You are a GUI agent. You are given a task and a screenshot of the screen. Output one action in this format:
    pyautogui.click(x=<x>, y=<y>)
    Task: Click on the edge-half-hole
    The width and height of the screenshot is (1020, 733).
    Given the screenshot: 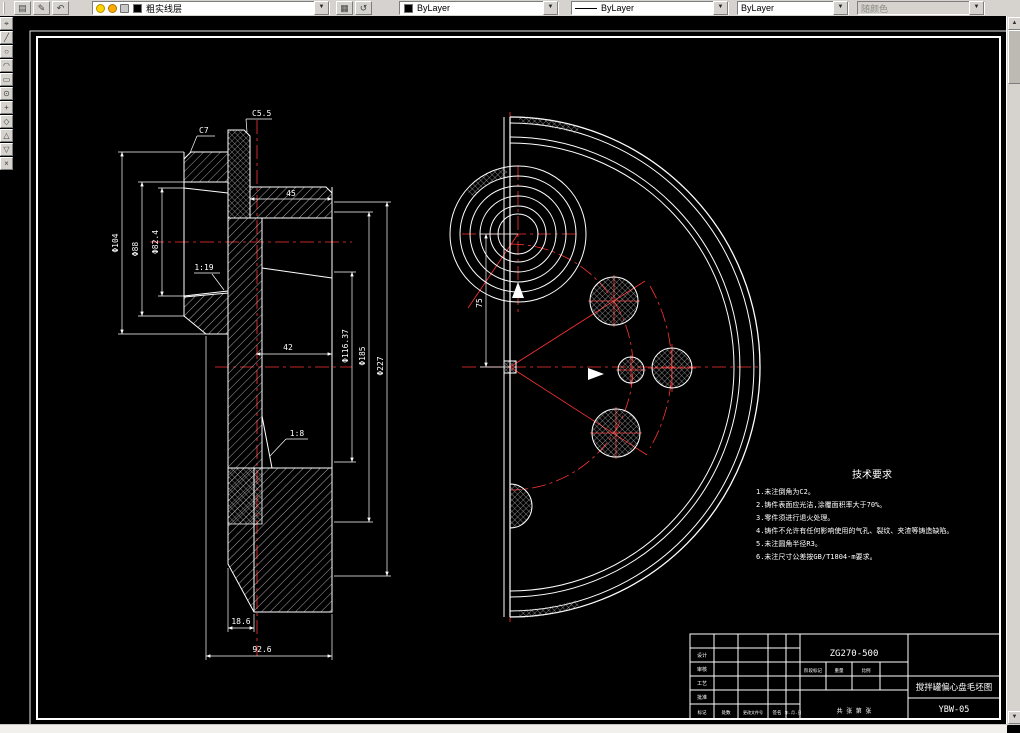 What is the action you would take?
    pyautogui.click(x=521, y=506)
    